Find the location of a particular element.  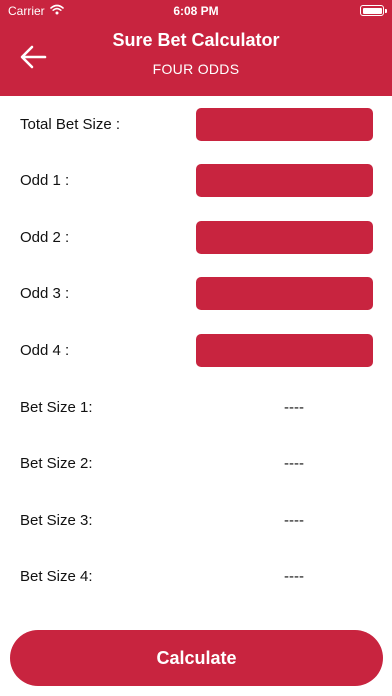

bet-size-4-label: Bet Size 4: is located at coordinates (56, 576).